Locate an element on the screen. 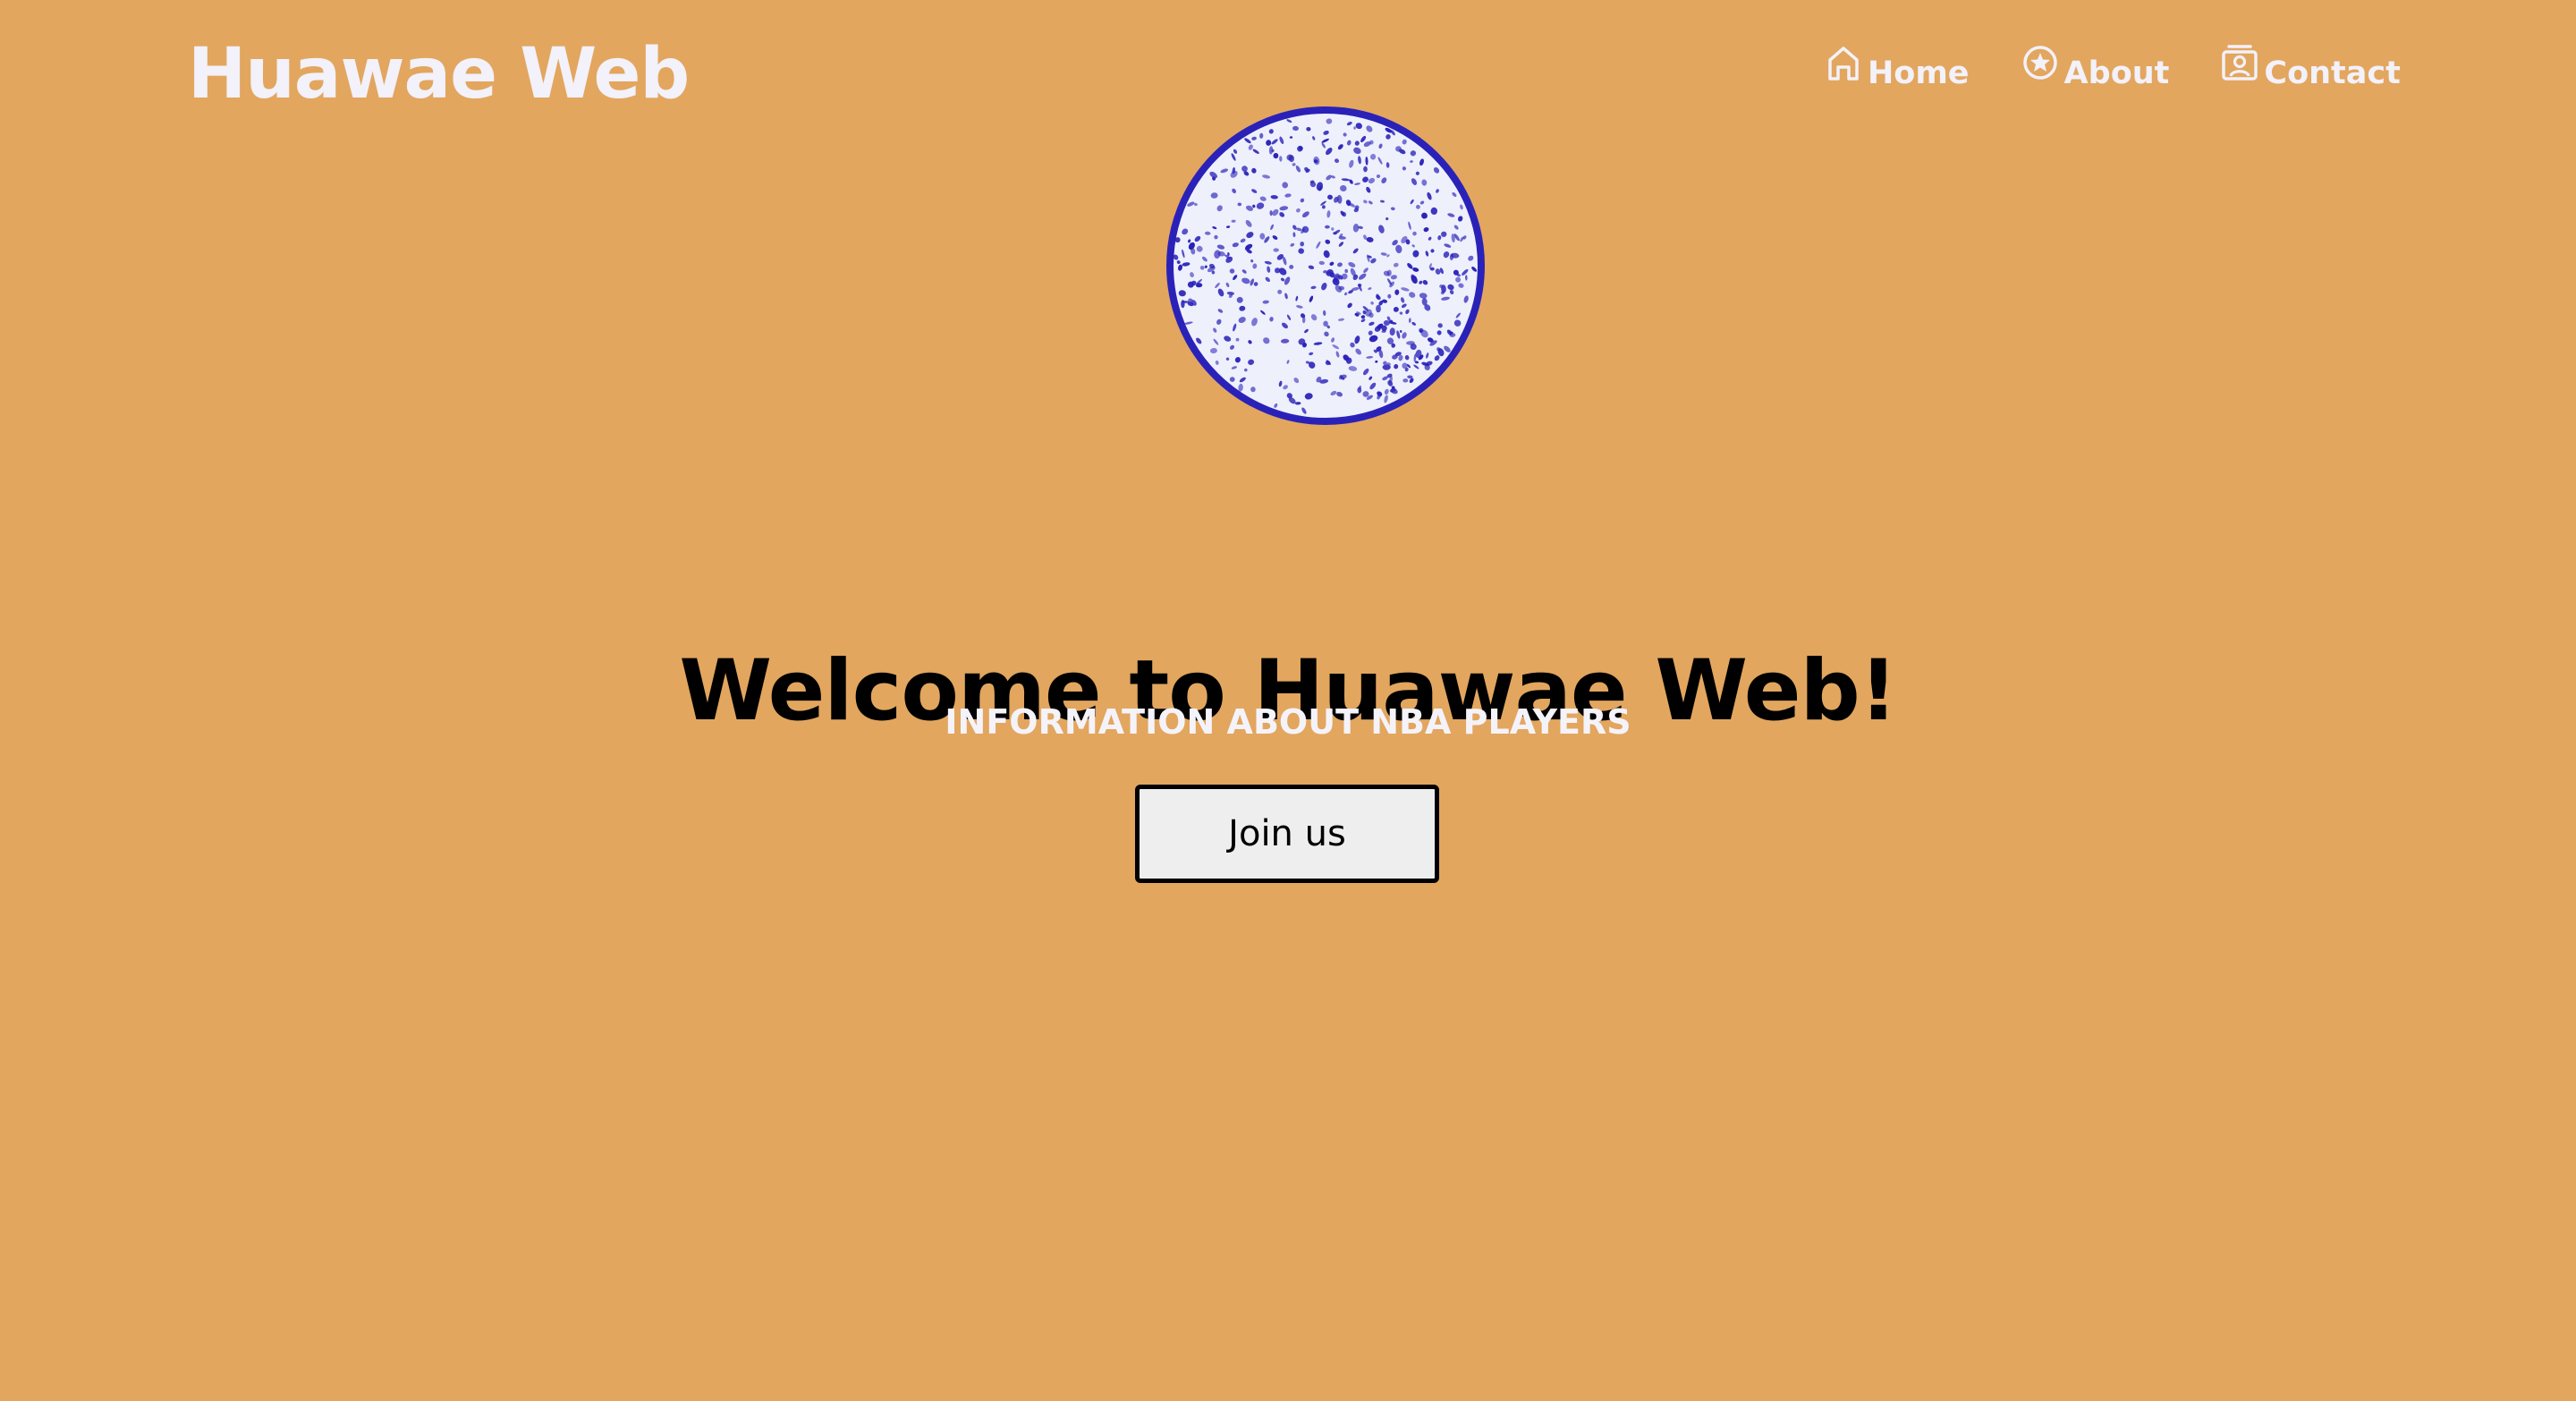  nav-contact-label: Contact is located at coordinates (2332, 73).